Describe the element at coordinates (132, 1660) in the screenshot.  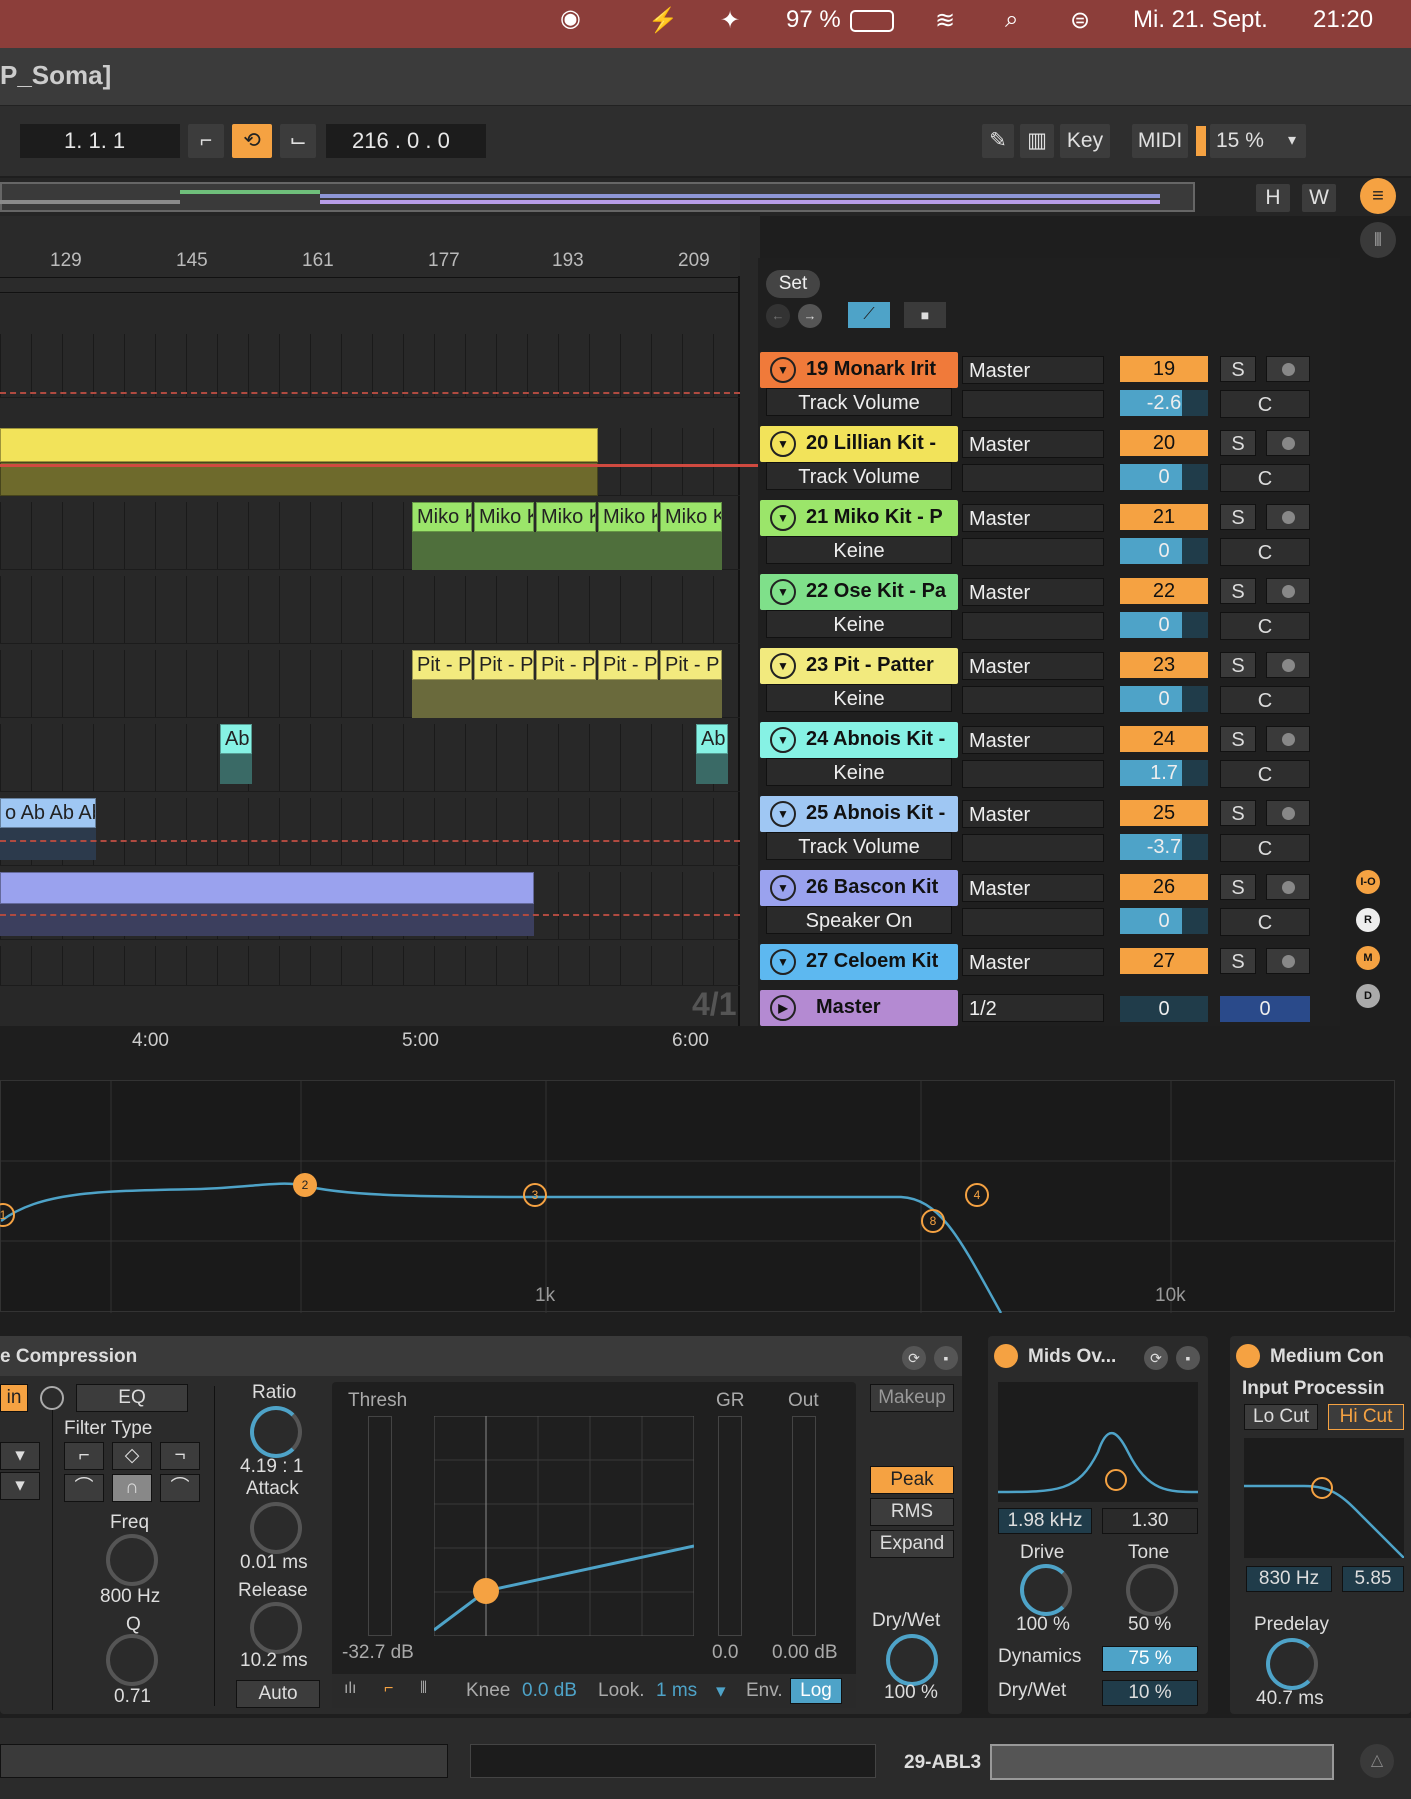
I see `q-knob` at that location.